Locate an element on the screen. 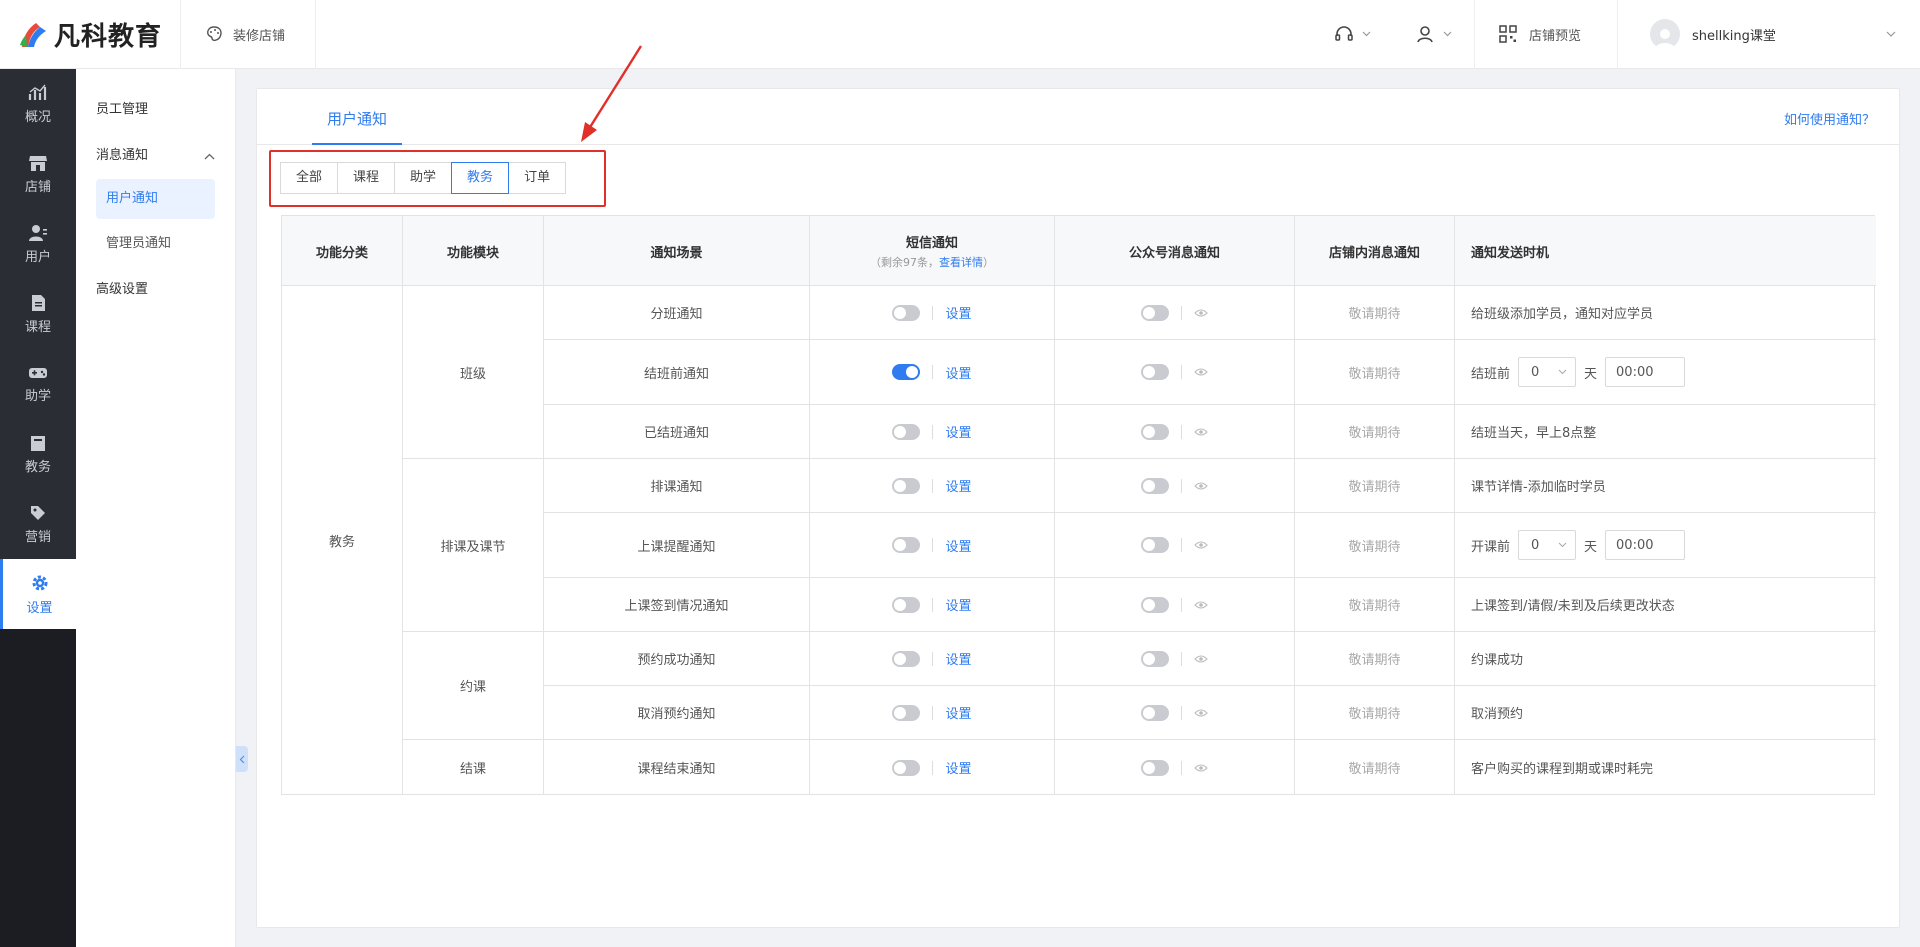 Image resolution: width=1920 pixels, height=947 pixels. submenu-user-notify: 用户通知 is located at coordinates (155, 199).